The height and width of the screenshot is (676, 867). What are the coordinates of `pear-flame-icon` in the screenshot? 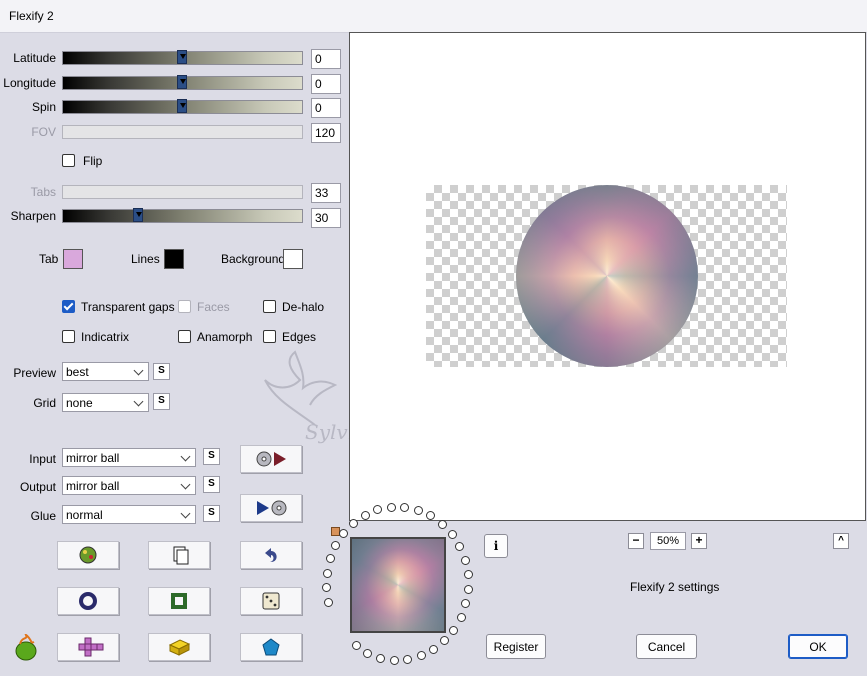 It's located at (26, 646).